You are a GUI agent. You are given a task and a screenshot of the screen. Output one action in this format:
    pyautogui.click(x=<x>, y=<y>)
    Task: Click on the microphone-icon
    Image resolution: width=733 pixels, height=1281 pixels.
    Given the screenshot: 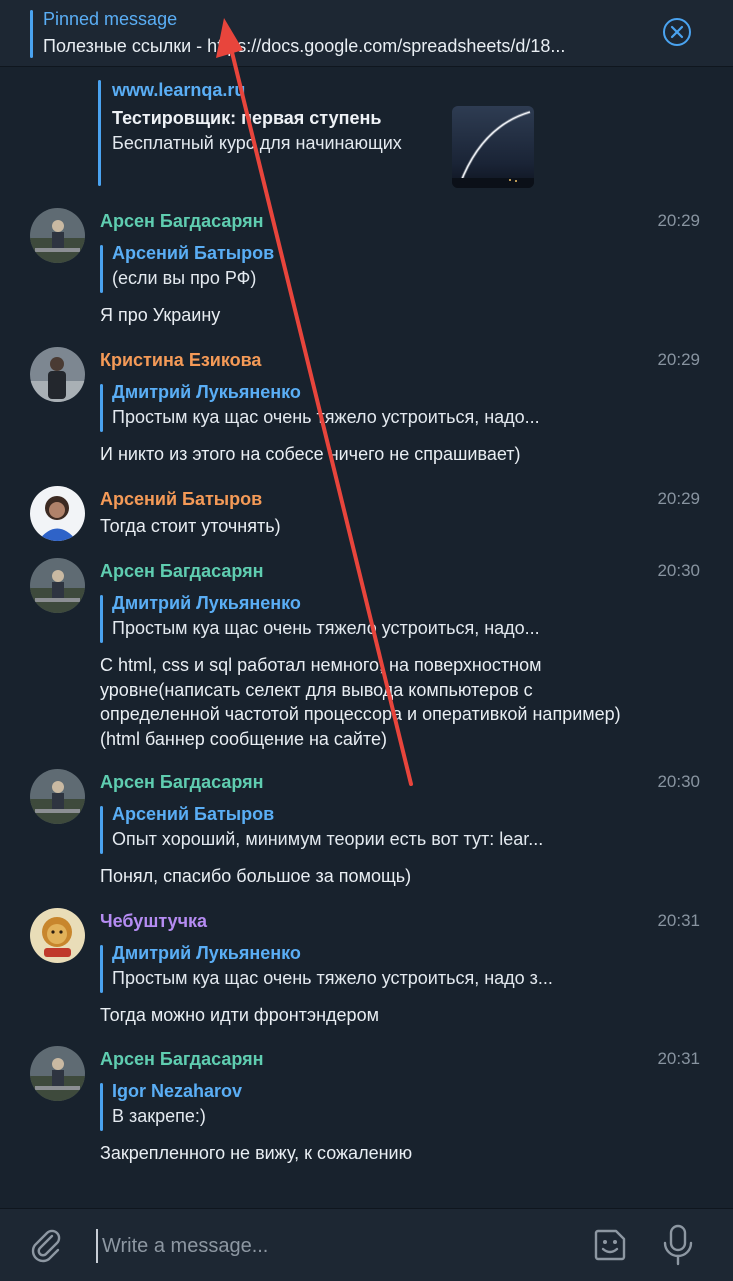 What is the action you would take?
    pyautogui.click(x=678, y=1245)
    